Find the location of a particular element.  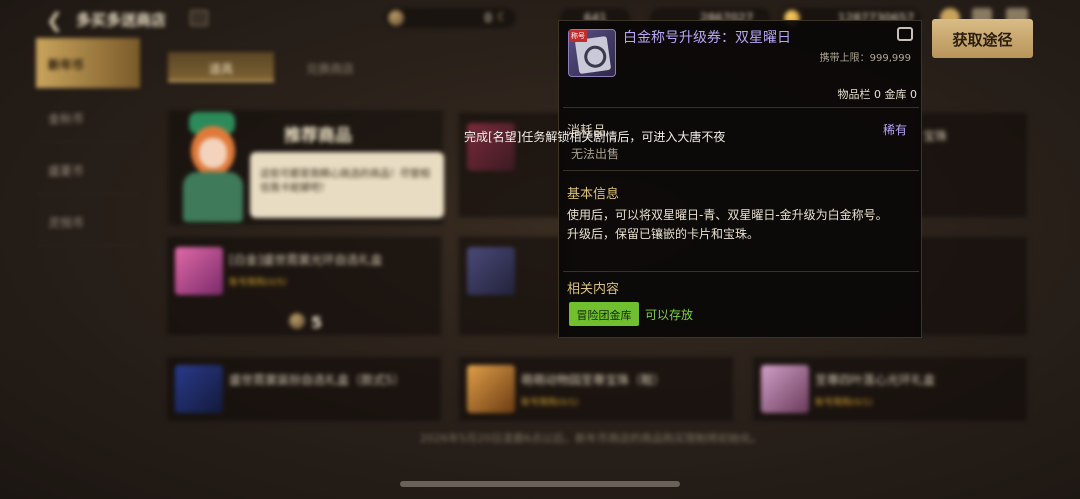

currency-slot-1: 0 ☾ is located at coordinates (450, 18).